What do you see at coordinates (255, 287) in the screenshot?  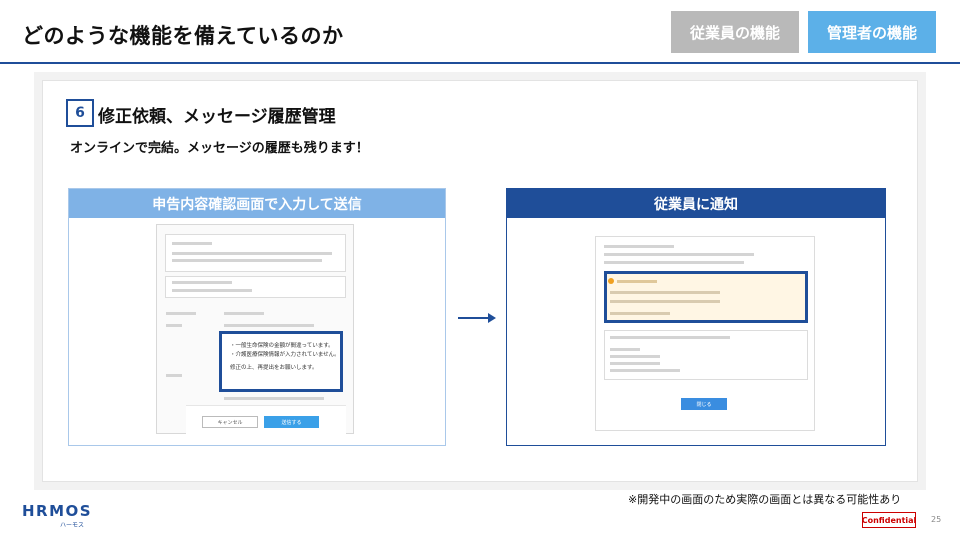 I see `mock-message-reply-box` at bounding box center [255, 287].